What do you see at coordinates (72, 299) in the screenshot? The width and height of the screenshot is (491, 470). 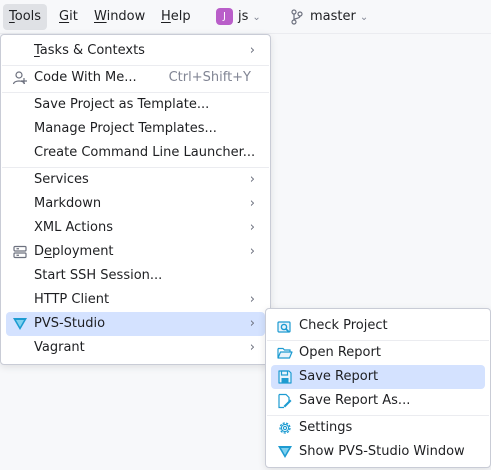 I see `menu-item-label: HTTP Client` at bounding box center [72, 299].